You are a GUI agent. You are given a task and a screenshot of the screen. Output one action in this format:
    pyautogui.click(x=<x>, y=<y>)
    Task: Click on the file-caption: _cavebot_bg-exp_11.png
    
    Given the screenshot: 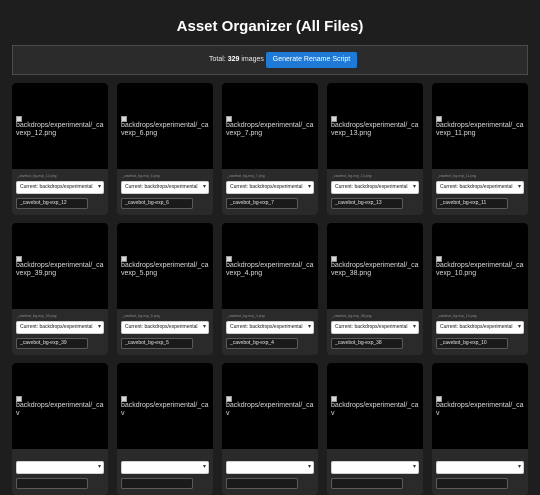 What is the action you would take?
    pyautogui.click(x=457, y=176)
    